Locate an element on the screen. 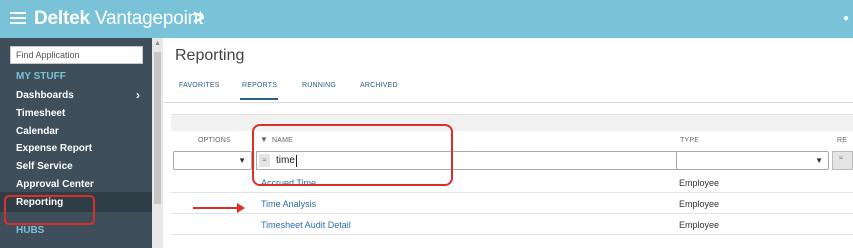  table-row: Time Analysis Employee is located at coordinates (512, 204).